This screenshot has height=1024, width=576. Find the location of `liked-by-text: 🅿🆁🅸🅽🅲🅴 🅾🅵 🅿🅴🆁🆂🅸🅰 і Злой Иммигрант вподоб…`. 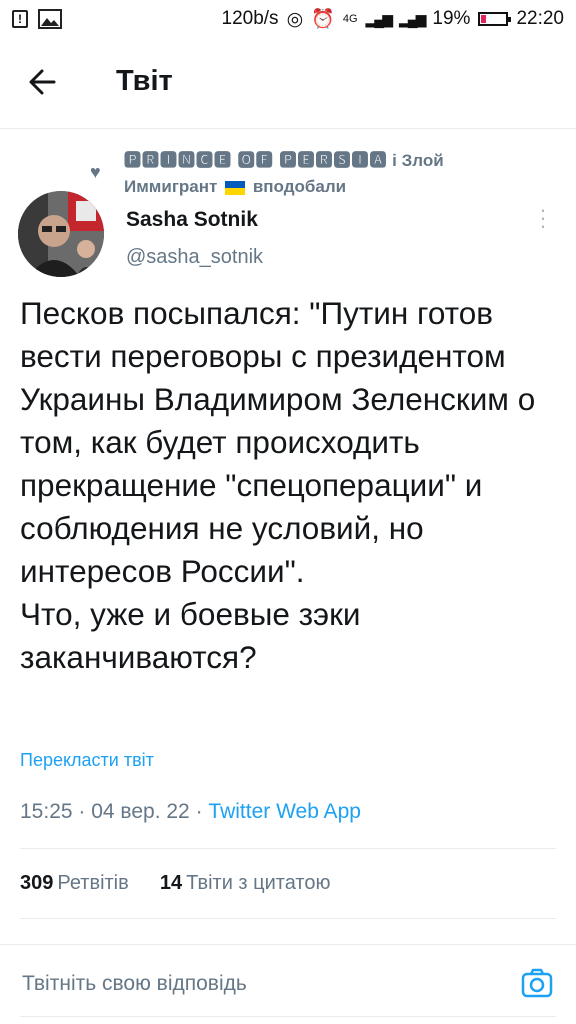

liked-by-text: 🅿🆁🅸🅽🅲🅴 🅾🅵 🅿🅴🆁🆂🅸🅰 і Злой Иммигрант вподоб… is located at coordinates (324, 174).